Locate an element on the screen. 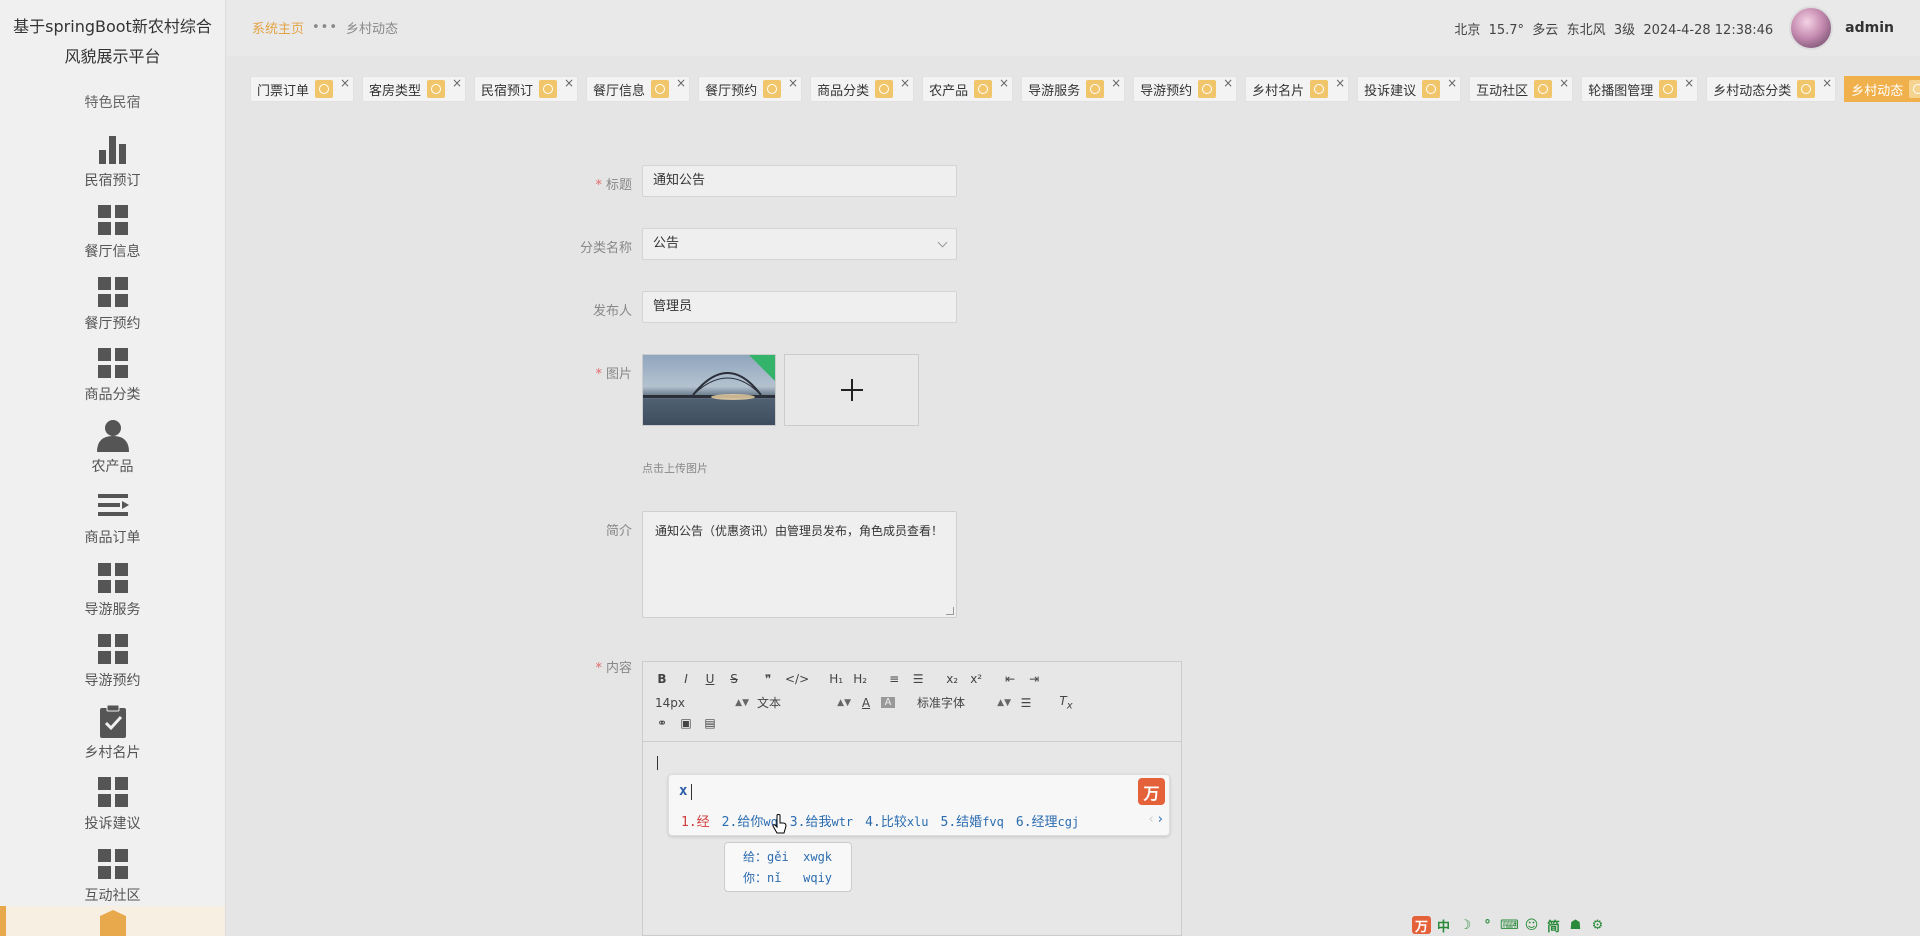 Image resolution: width=1920 pixels, height=936 pixels. tab: 乡村动态分类 × is located at coordinates (1771, 89).